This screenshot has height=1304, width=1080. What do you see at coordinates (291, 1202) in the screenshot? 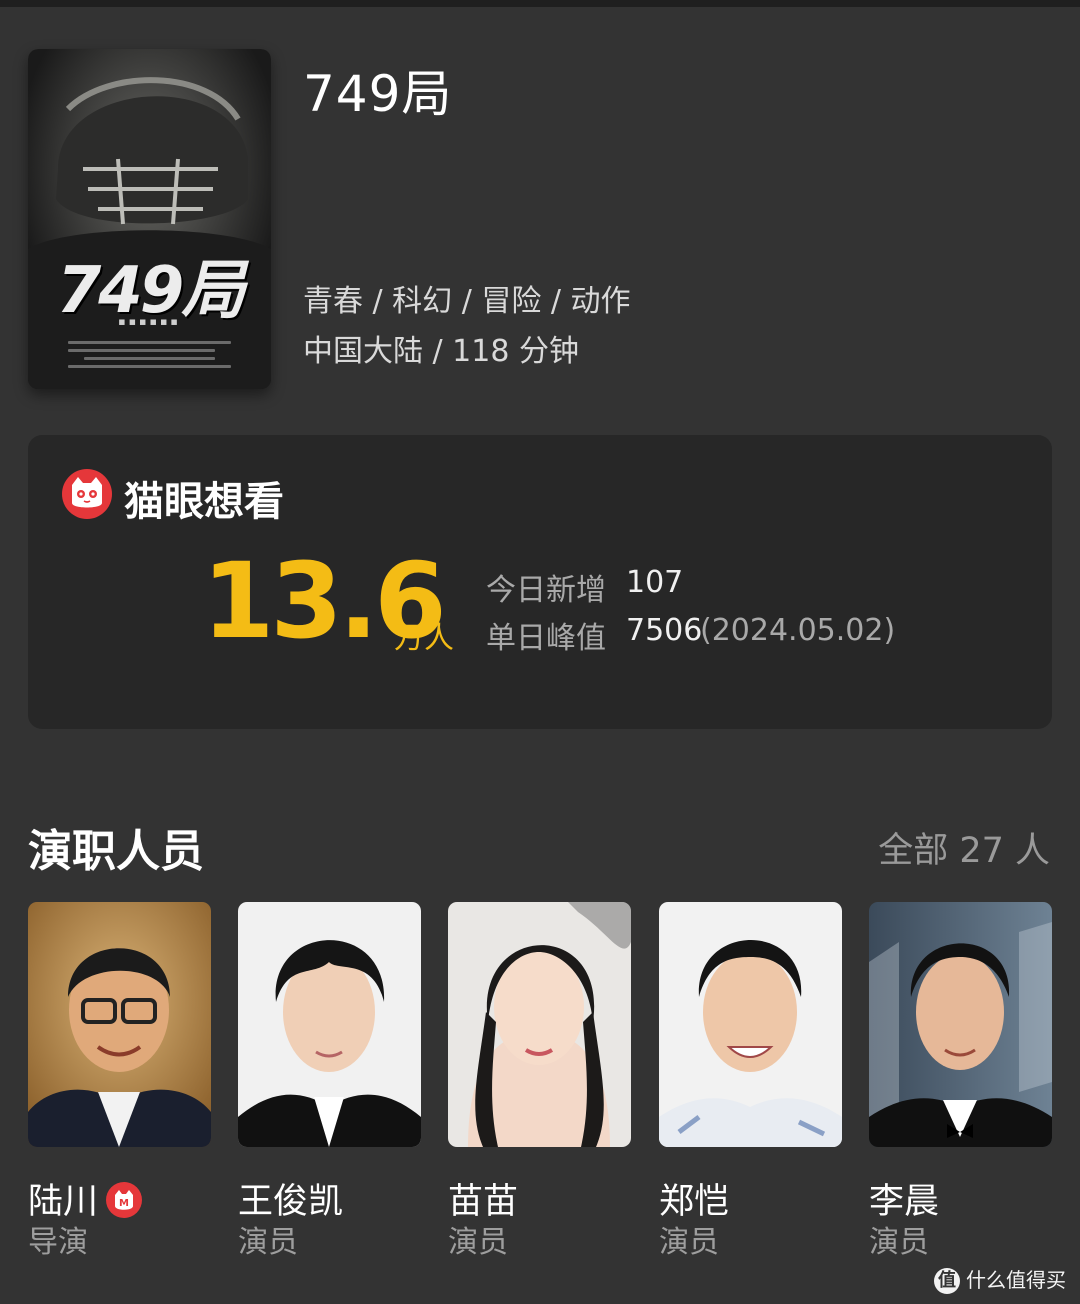
I see `cast-name: 王俊凯` at bounding box center [291, 1202].